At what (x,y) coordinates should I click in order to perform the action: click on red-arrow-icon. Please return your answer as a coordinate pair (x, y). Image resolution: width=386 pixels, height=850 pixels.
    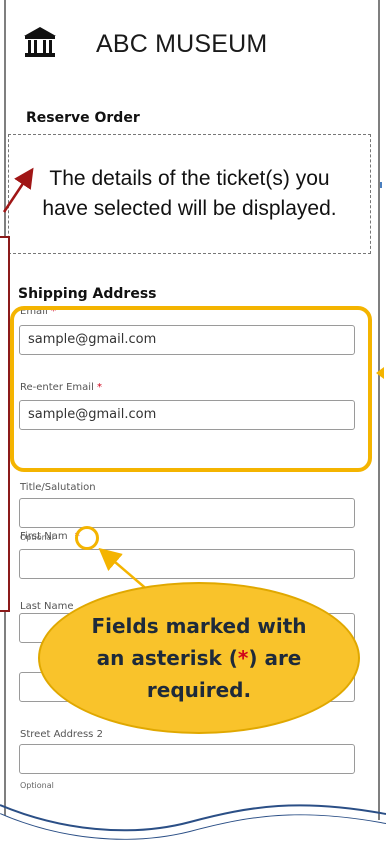
    Looking at the image, I should click on (18, 190).